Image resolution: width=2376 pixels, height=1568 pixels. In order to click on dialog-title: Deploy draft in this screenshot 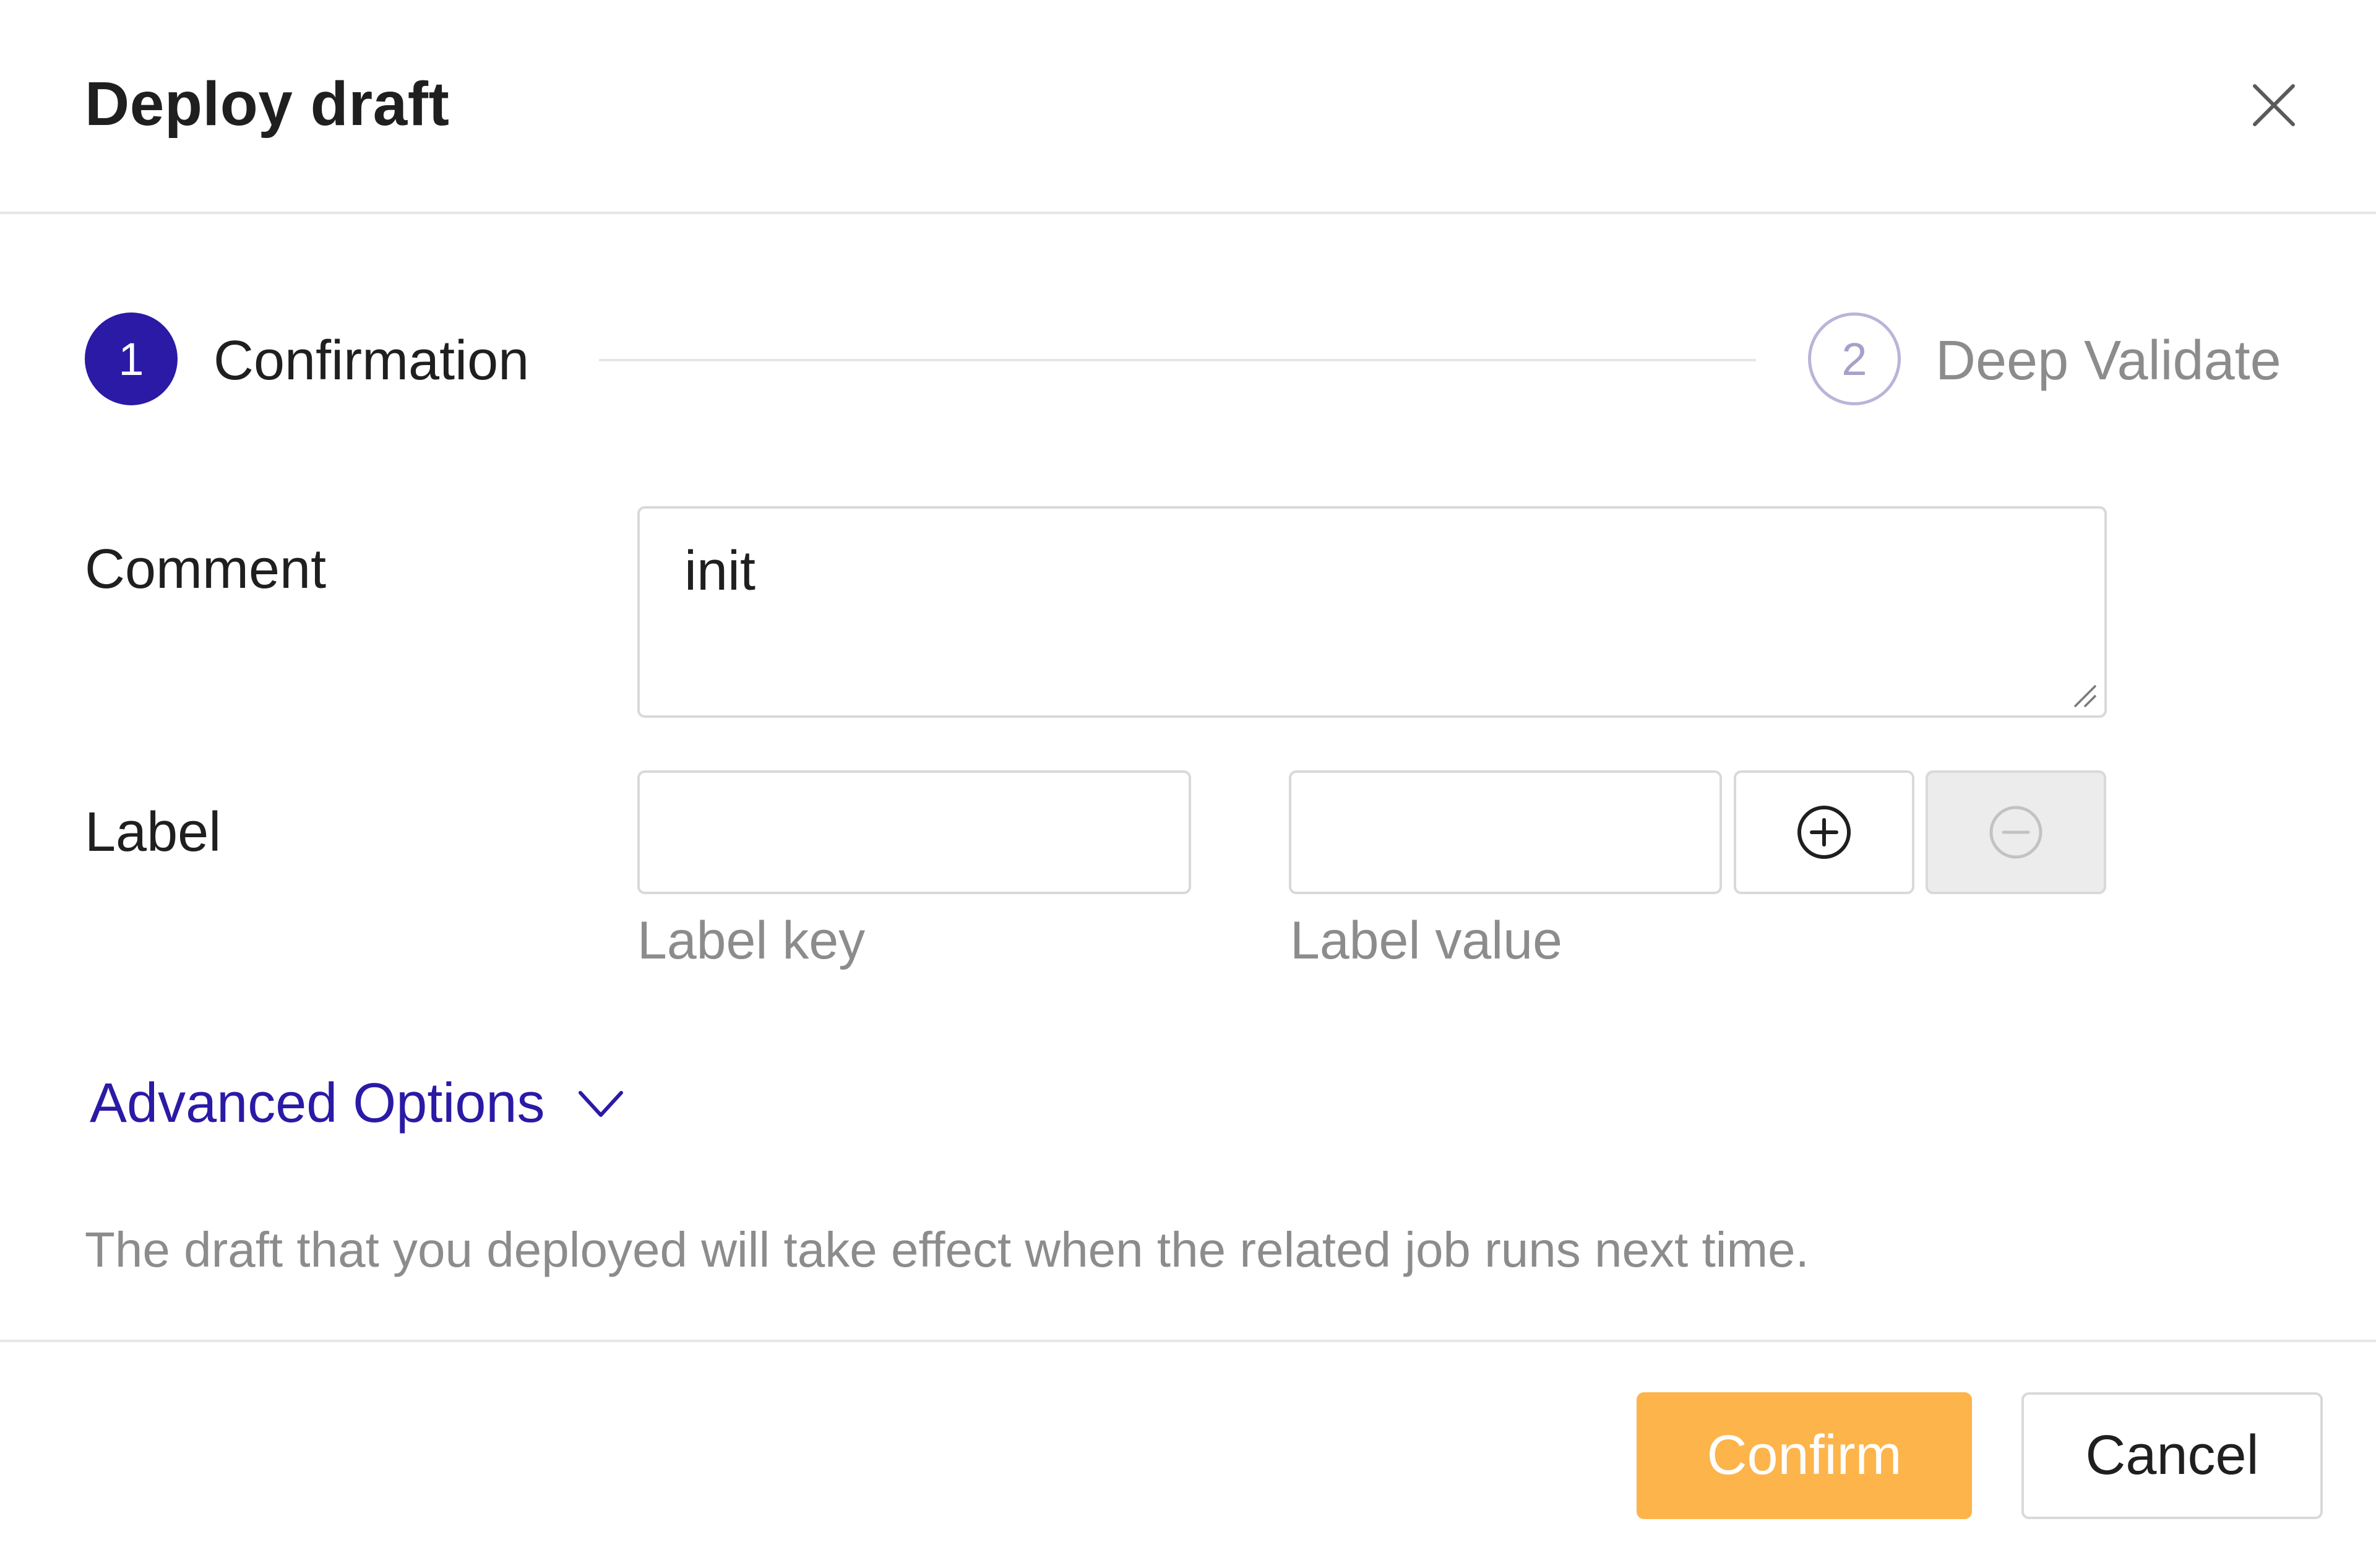, I will do `click(267, 104)`.